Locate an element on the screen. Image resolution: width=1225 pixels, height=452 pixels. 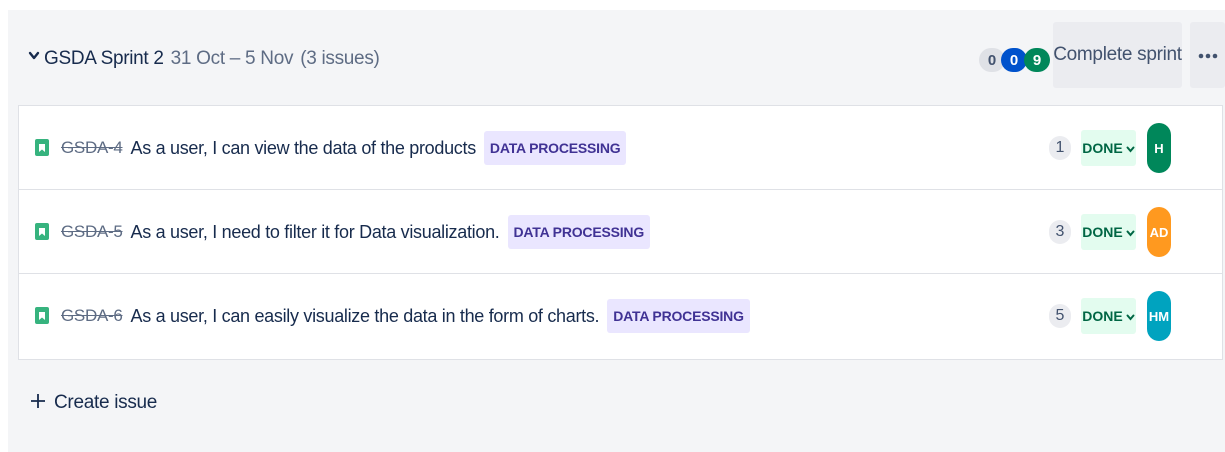
create-issue-button: Create issue is located at coordinates (93, 403).